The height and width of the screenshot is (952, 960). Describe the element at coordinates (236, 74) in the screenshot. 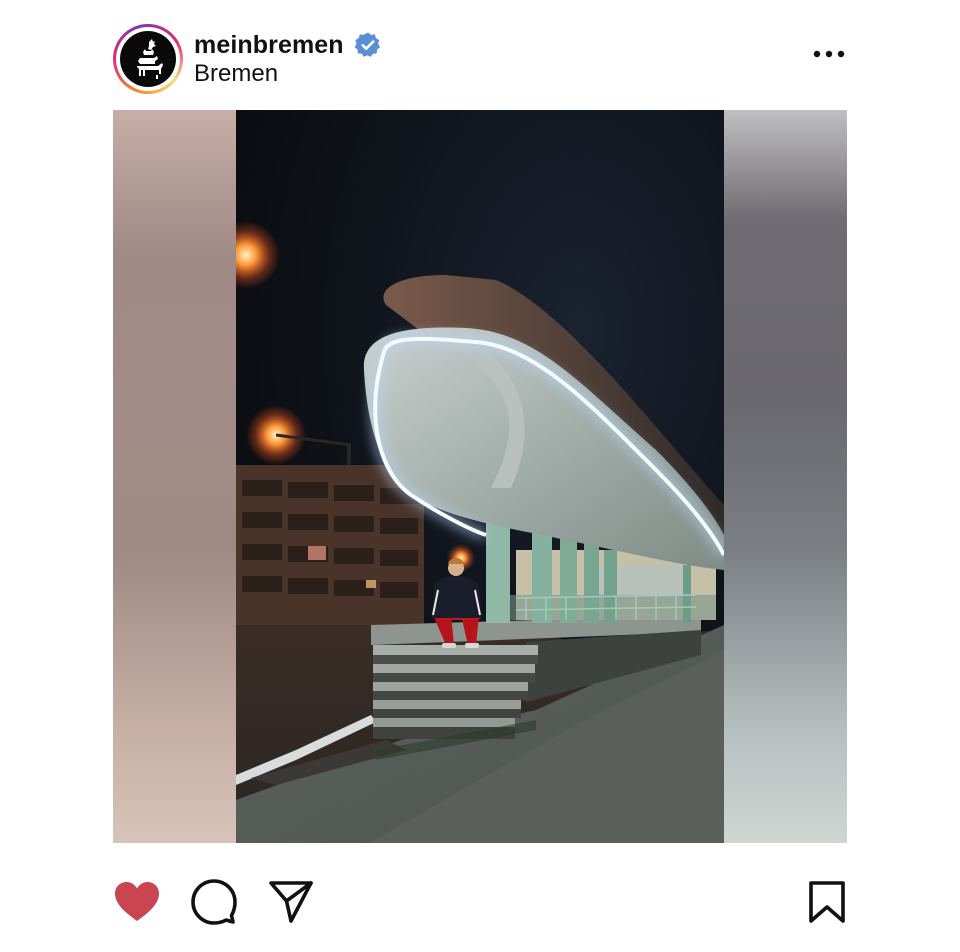

I see `post-location: Bremen` at that location.